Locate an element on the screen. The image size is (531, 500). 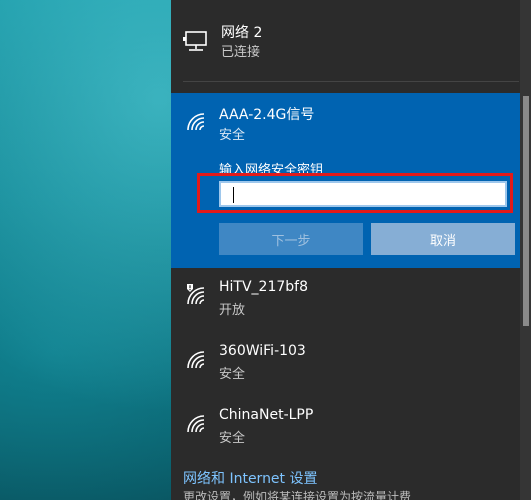
connected-network-name: 网络 2 is located at coordinates (242, 33).